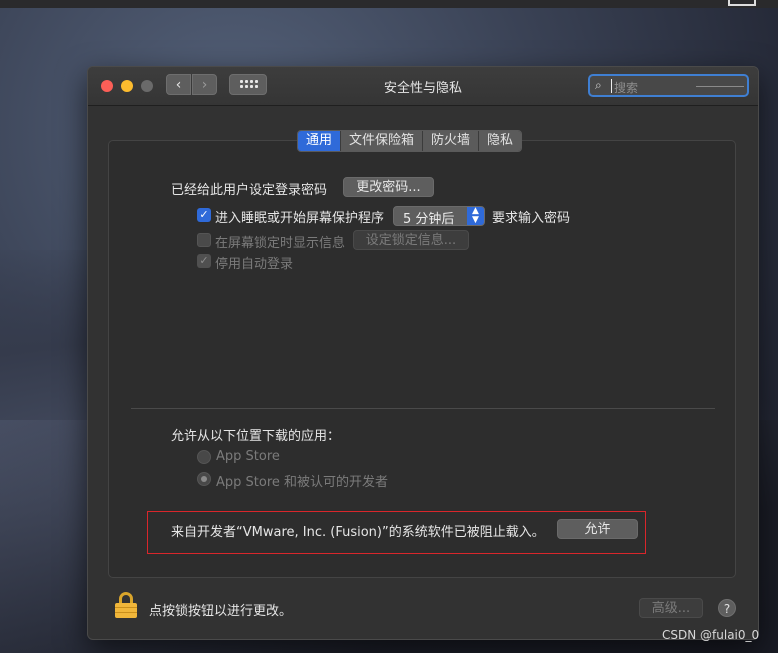 The height and width of the screenshot is (653, 778). Describe the element at coordinates (280, 243) in the screenshot. I see `show-message-label: 在屏幕锁定时显示信息` at that location.